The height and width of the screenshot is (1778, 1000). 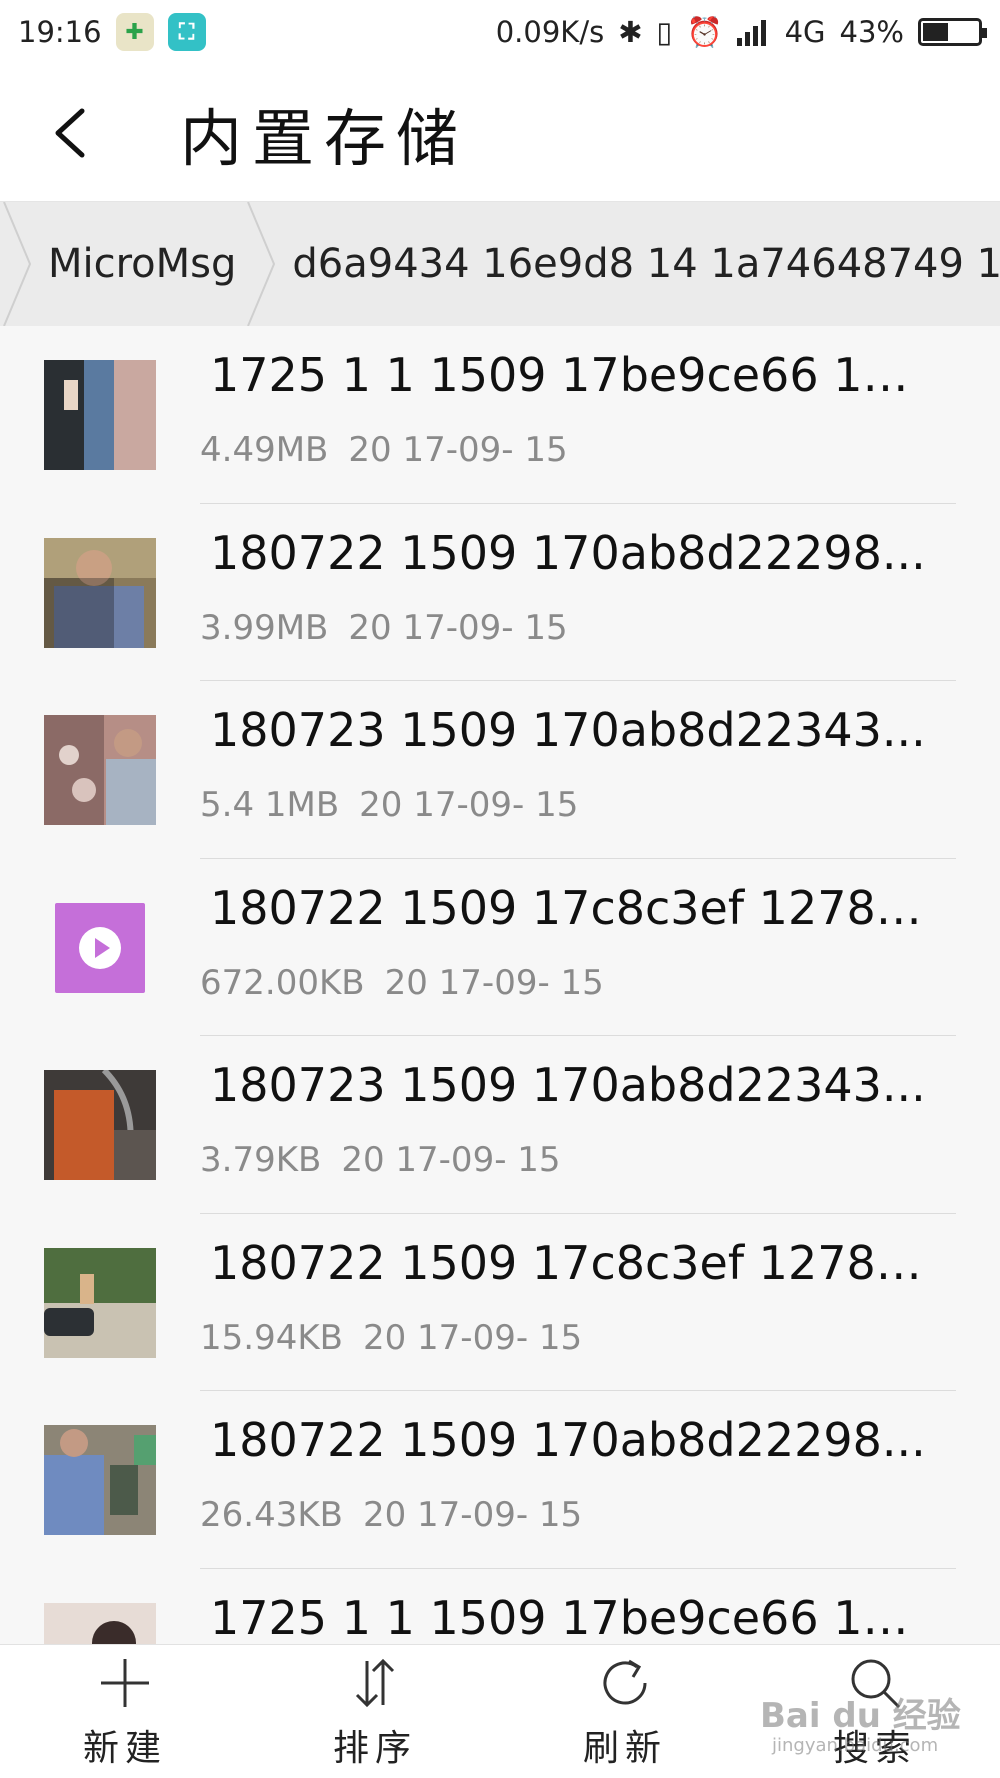 I want to click on screenshot-icon: ⛶, so click(x=186, y=32).